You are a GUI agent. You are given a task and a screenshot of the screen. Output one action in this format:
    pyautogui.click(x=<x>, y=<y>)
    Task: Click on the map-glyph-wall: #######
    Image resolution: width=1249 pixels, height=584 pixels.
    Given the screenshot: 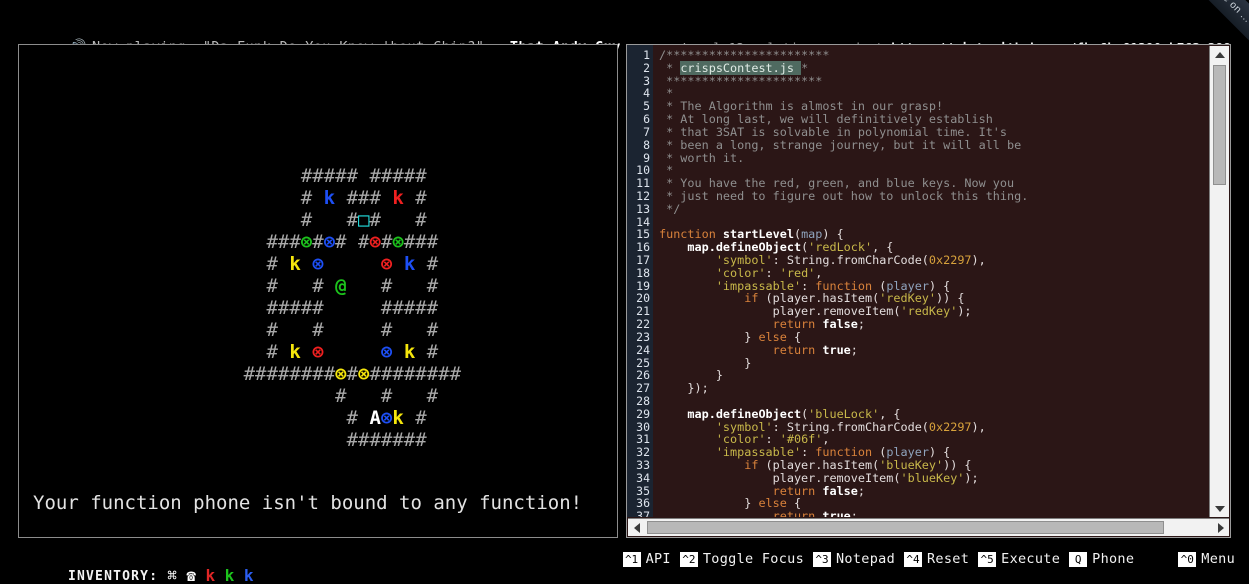 What is the action you would take?
    pyautogui.click(x=318, y=440)
    